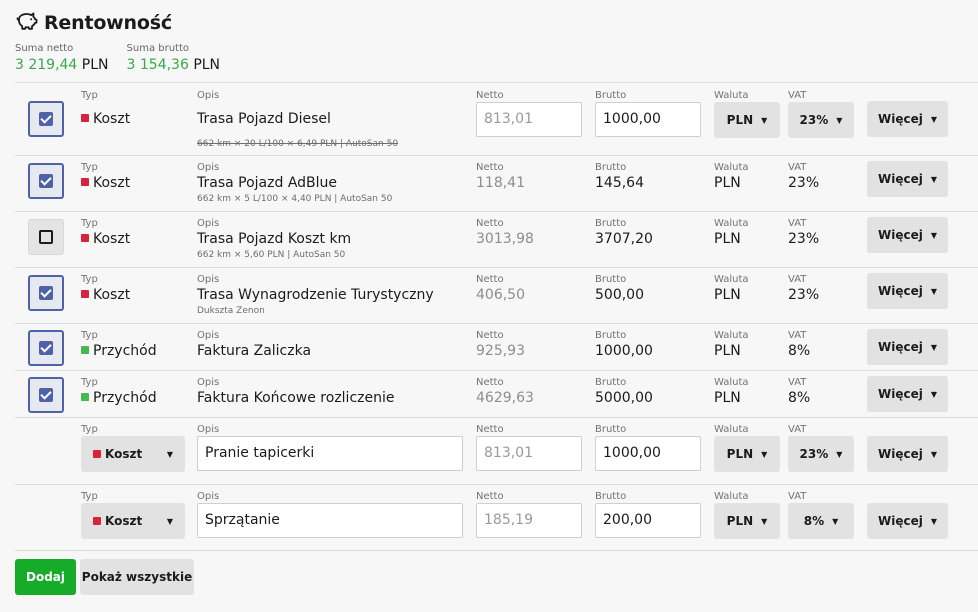  Describe the element at coordinates (158, 48) in the screenshot. I see `sum-brutto-label: Suma brutto` at that location.